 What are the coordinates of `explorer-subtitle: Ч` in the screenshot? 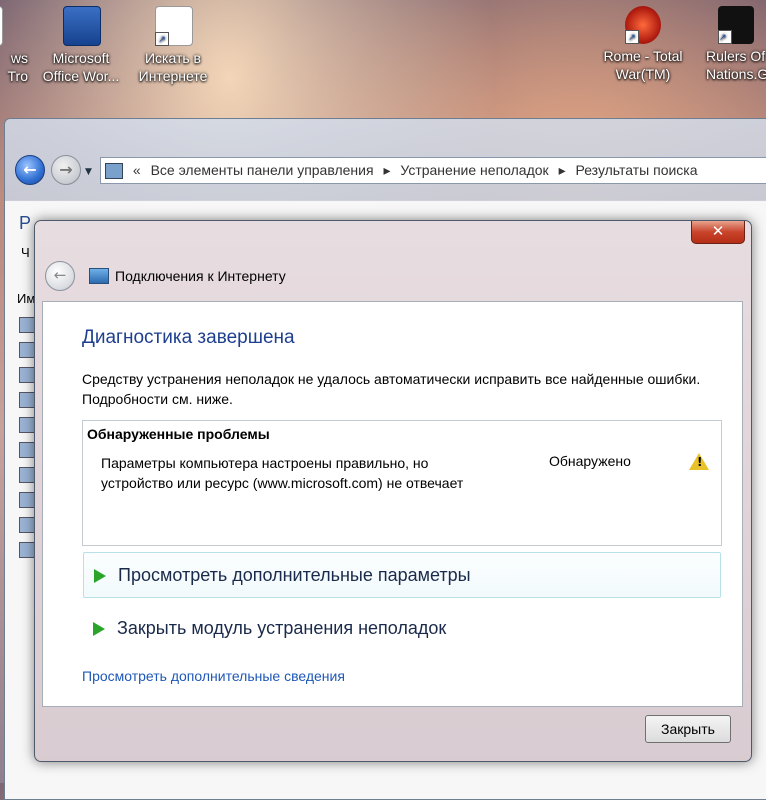 It's located at (25, 252).